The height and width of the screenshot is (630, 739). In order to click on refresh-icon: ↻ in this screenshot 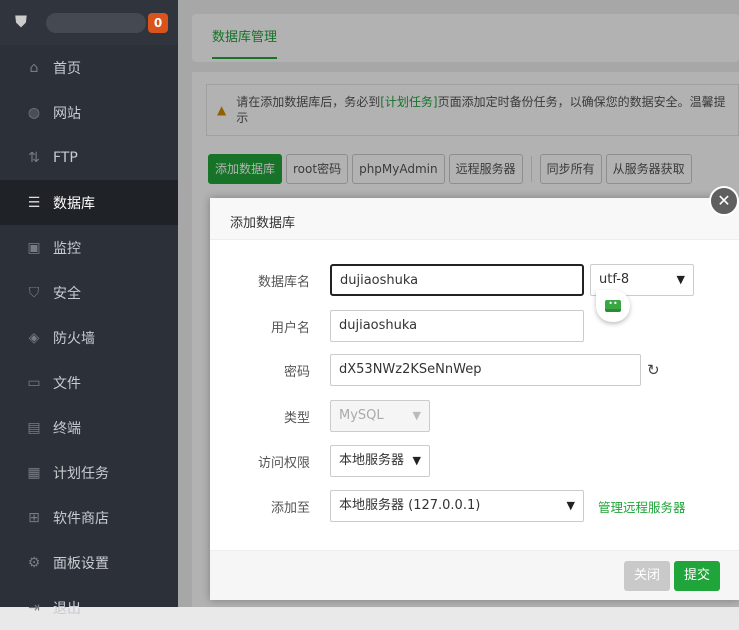, I will do `click(653, 370)`.